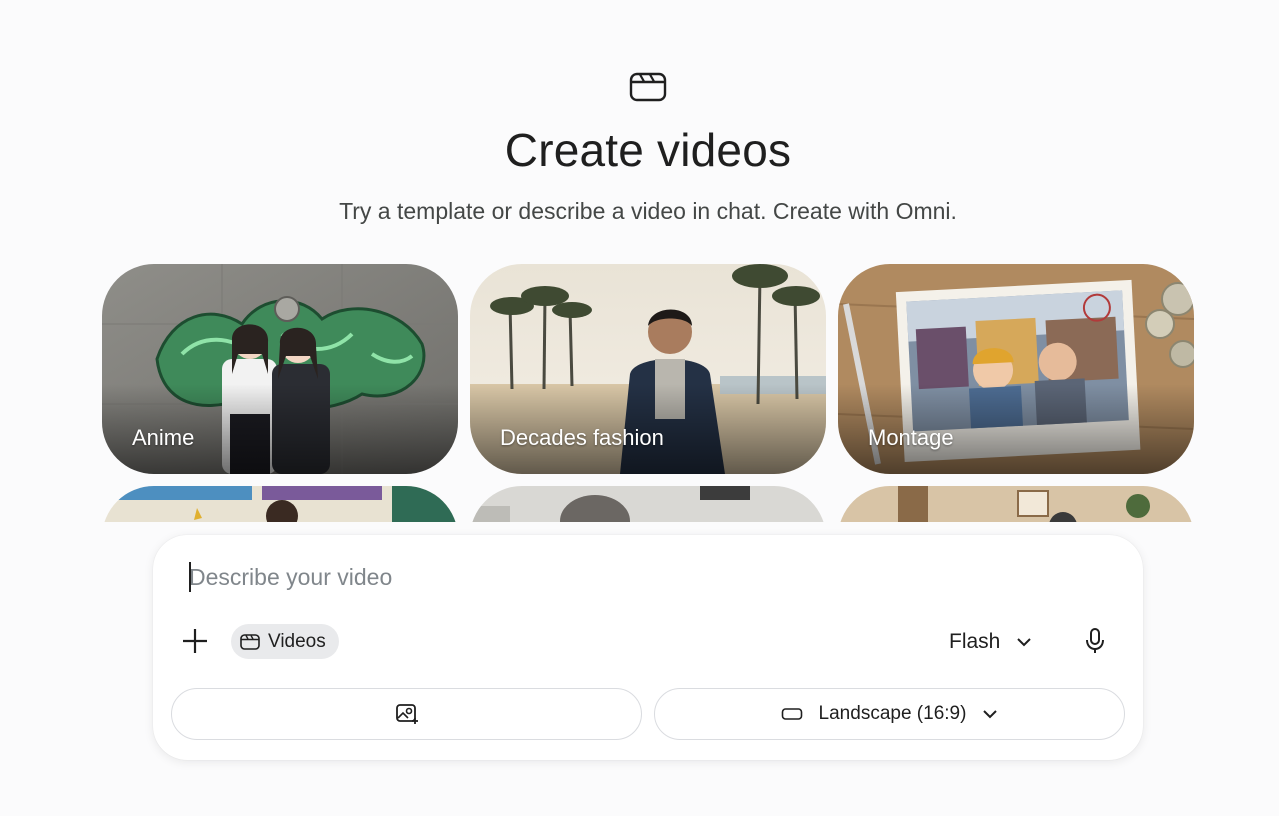 The image size is (1279, 816). Describe the element at coordinates (1016, 369) in the screenshot. I see `template-card-montage: Montage` at that location.